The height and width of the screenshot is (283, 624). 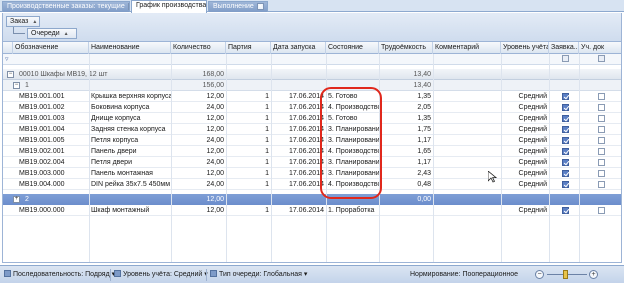 What do you see at coordinates (16, 85) in the screenshot?
I see `collapse-icon: −` at bounding box center [16, 85].